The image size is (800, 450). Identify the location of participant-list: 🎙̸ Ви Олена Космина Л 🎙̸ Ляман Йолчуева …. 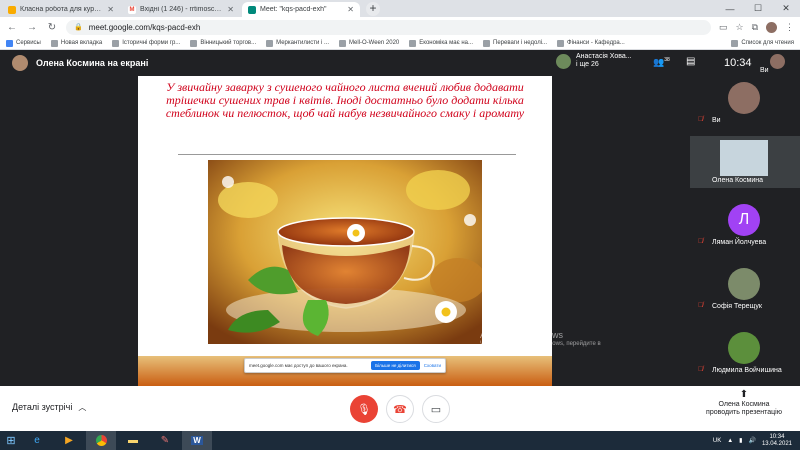
(745, 231).